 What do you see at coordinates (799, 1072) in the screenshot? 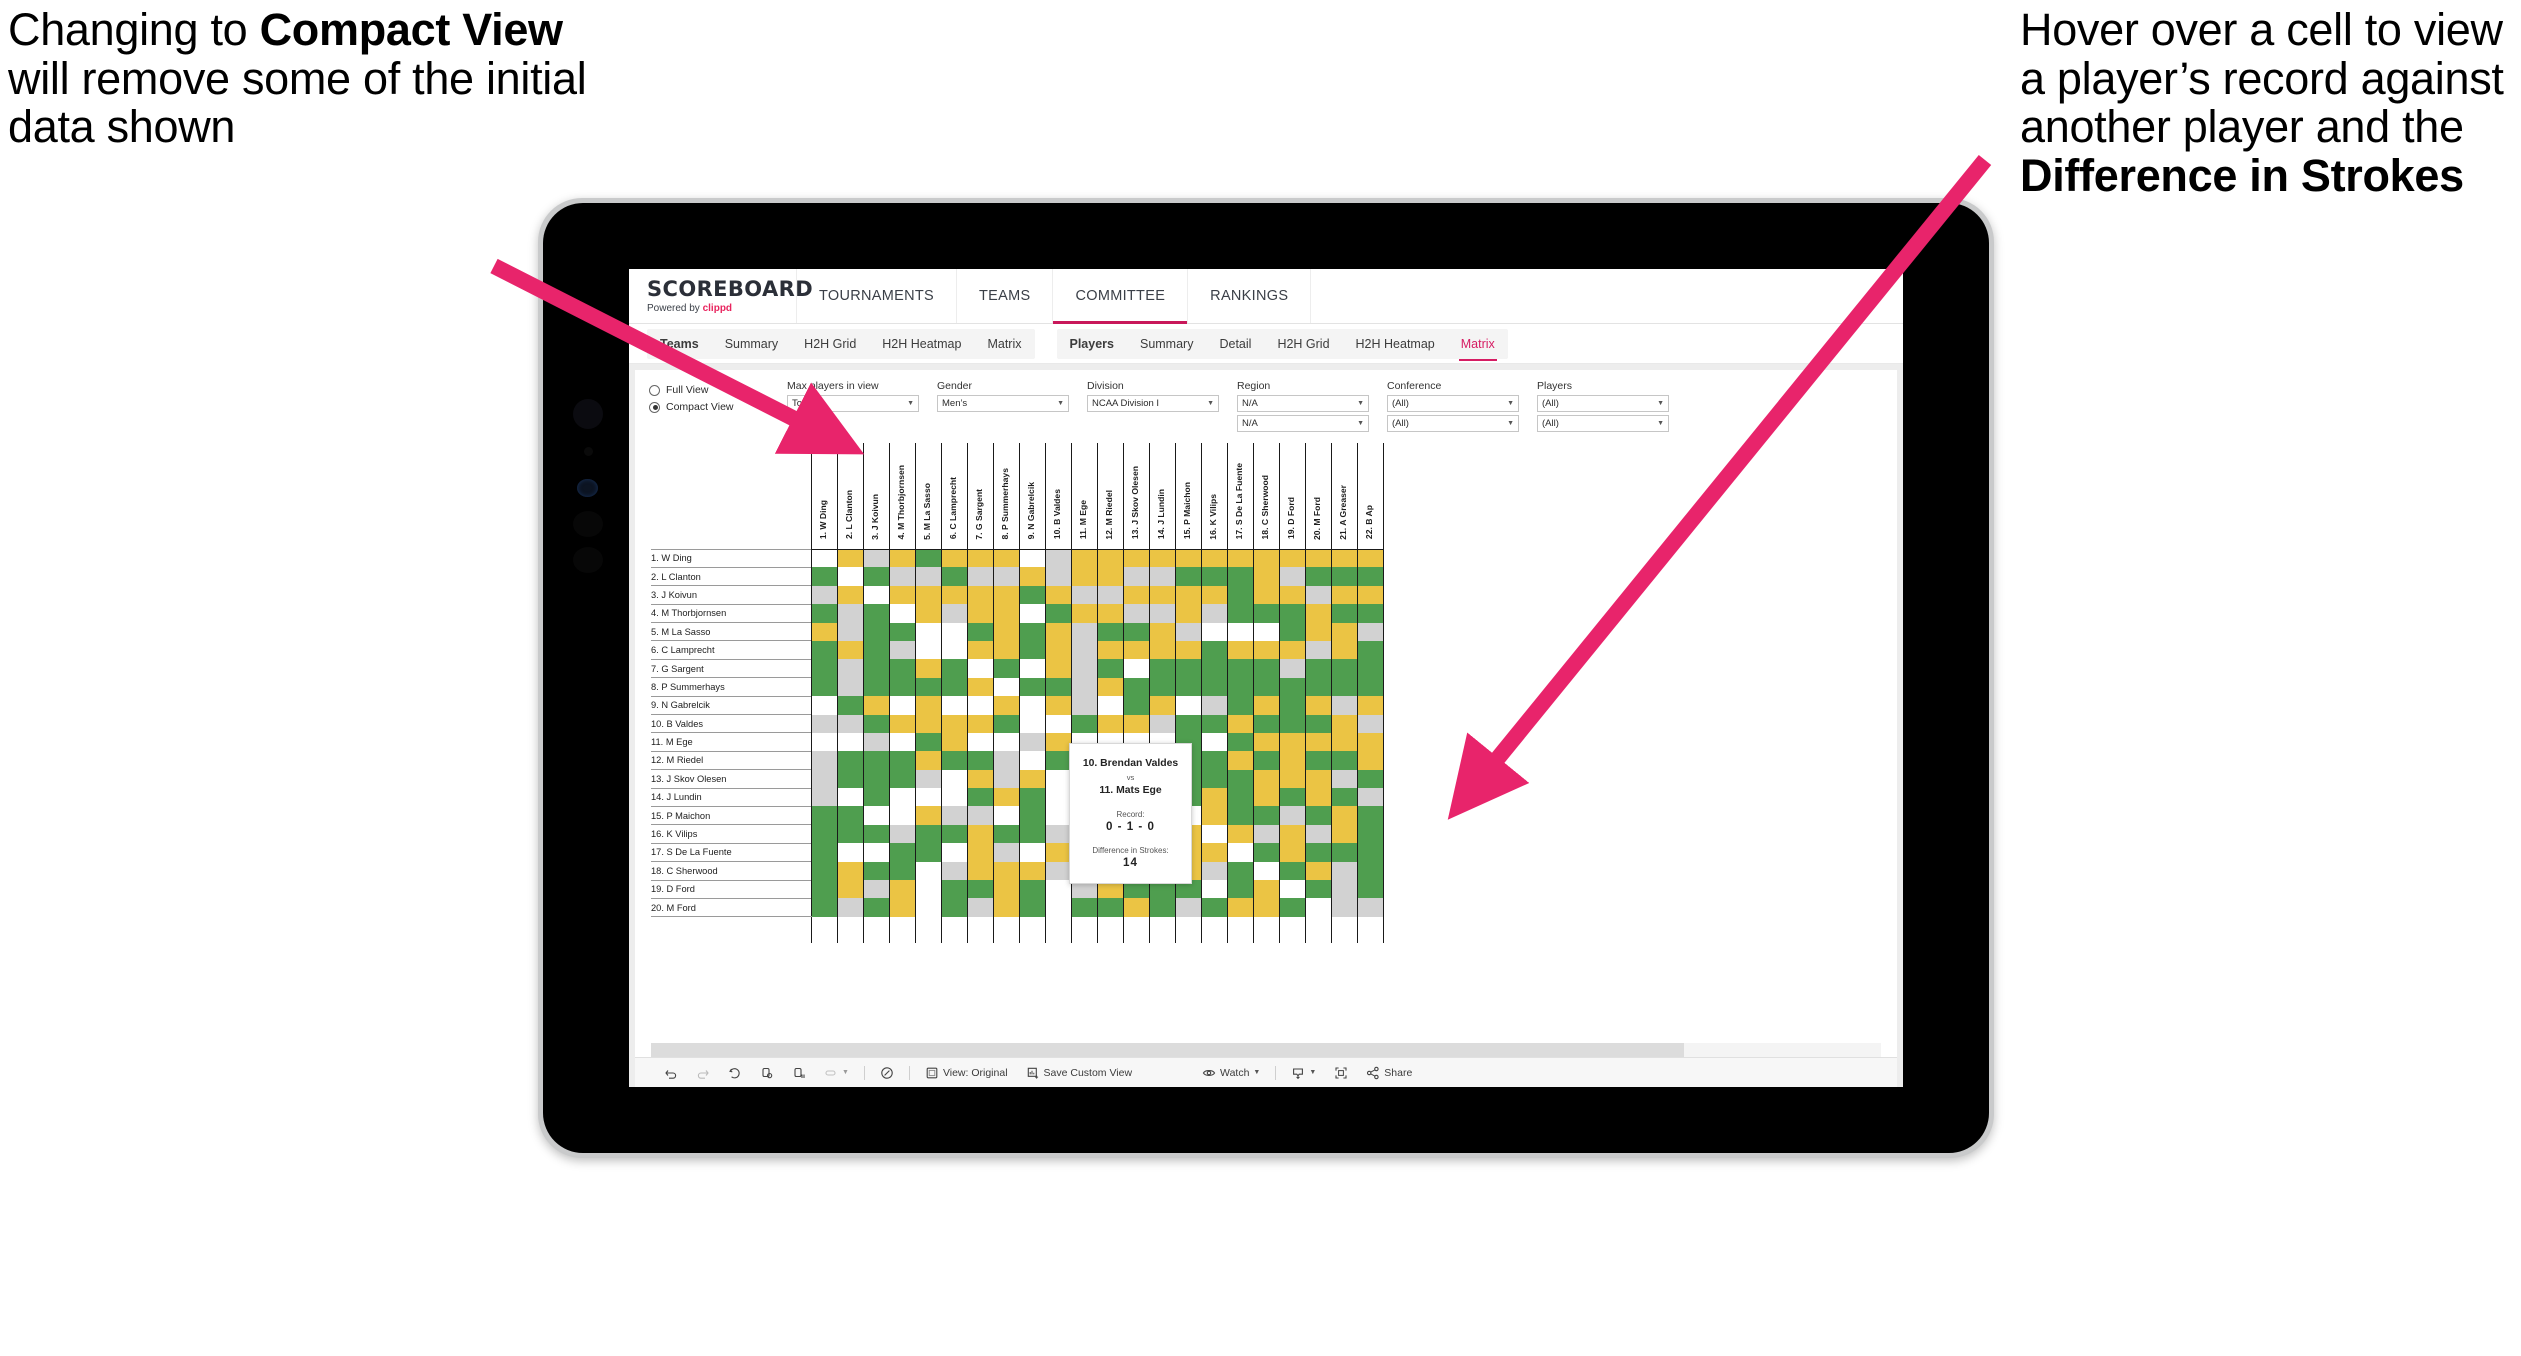
I see `pause-auto-update-button` at bounding box center [799, 1072].